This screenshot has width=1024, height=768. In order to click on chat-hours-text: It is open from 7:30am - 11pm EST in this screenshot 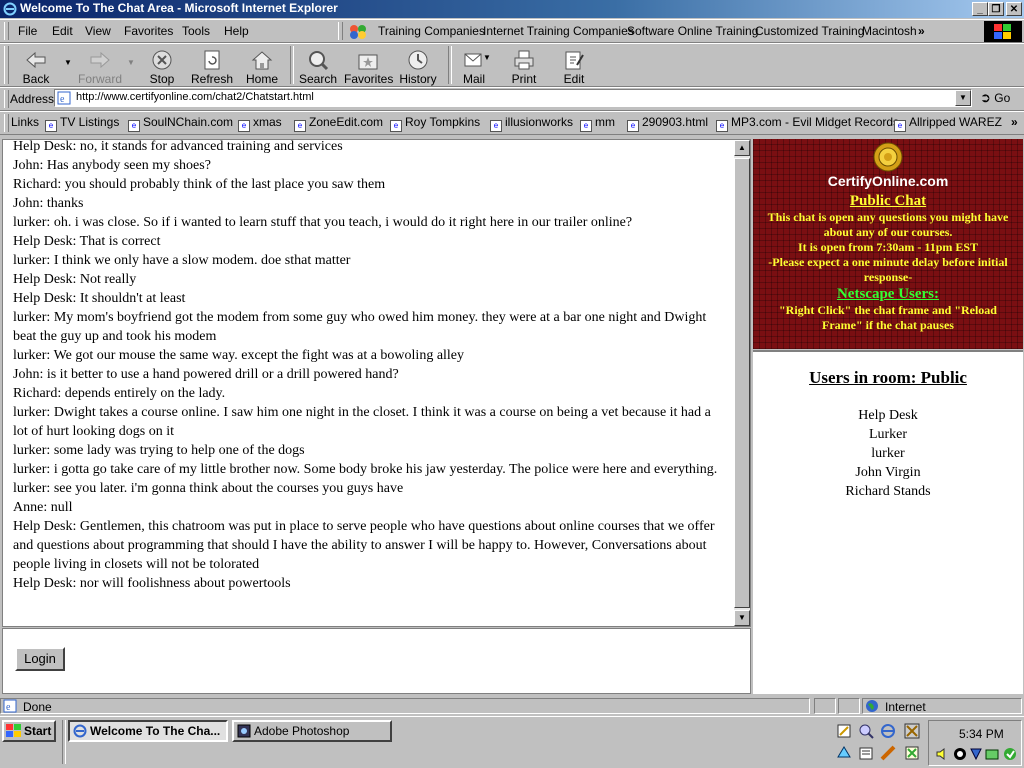, I will do `click(888, 247)`.